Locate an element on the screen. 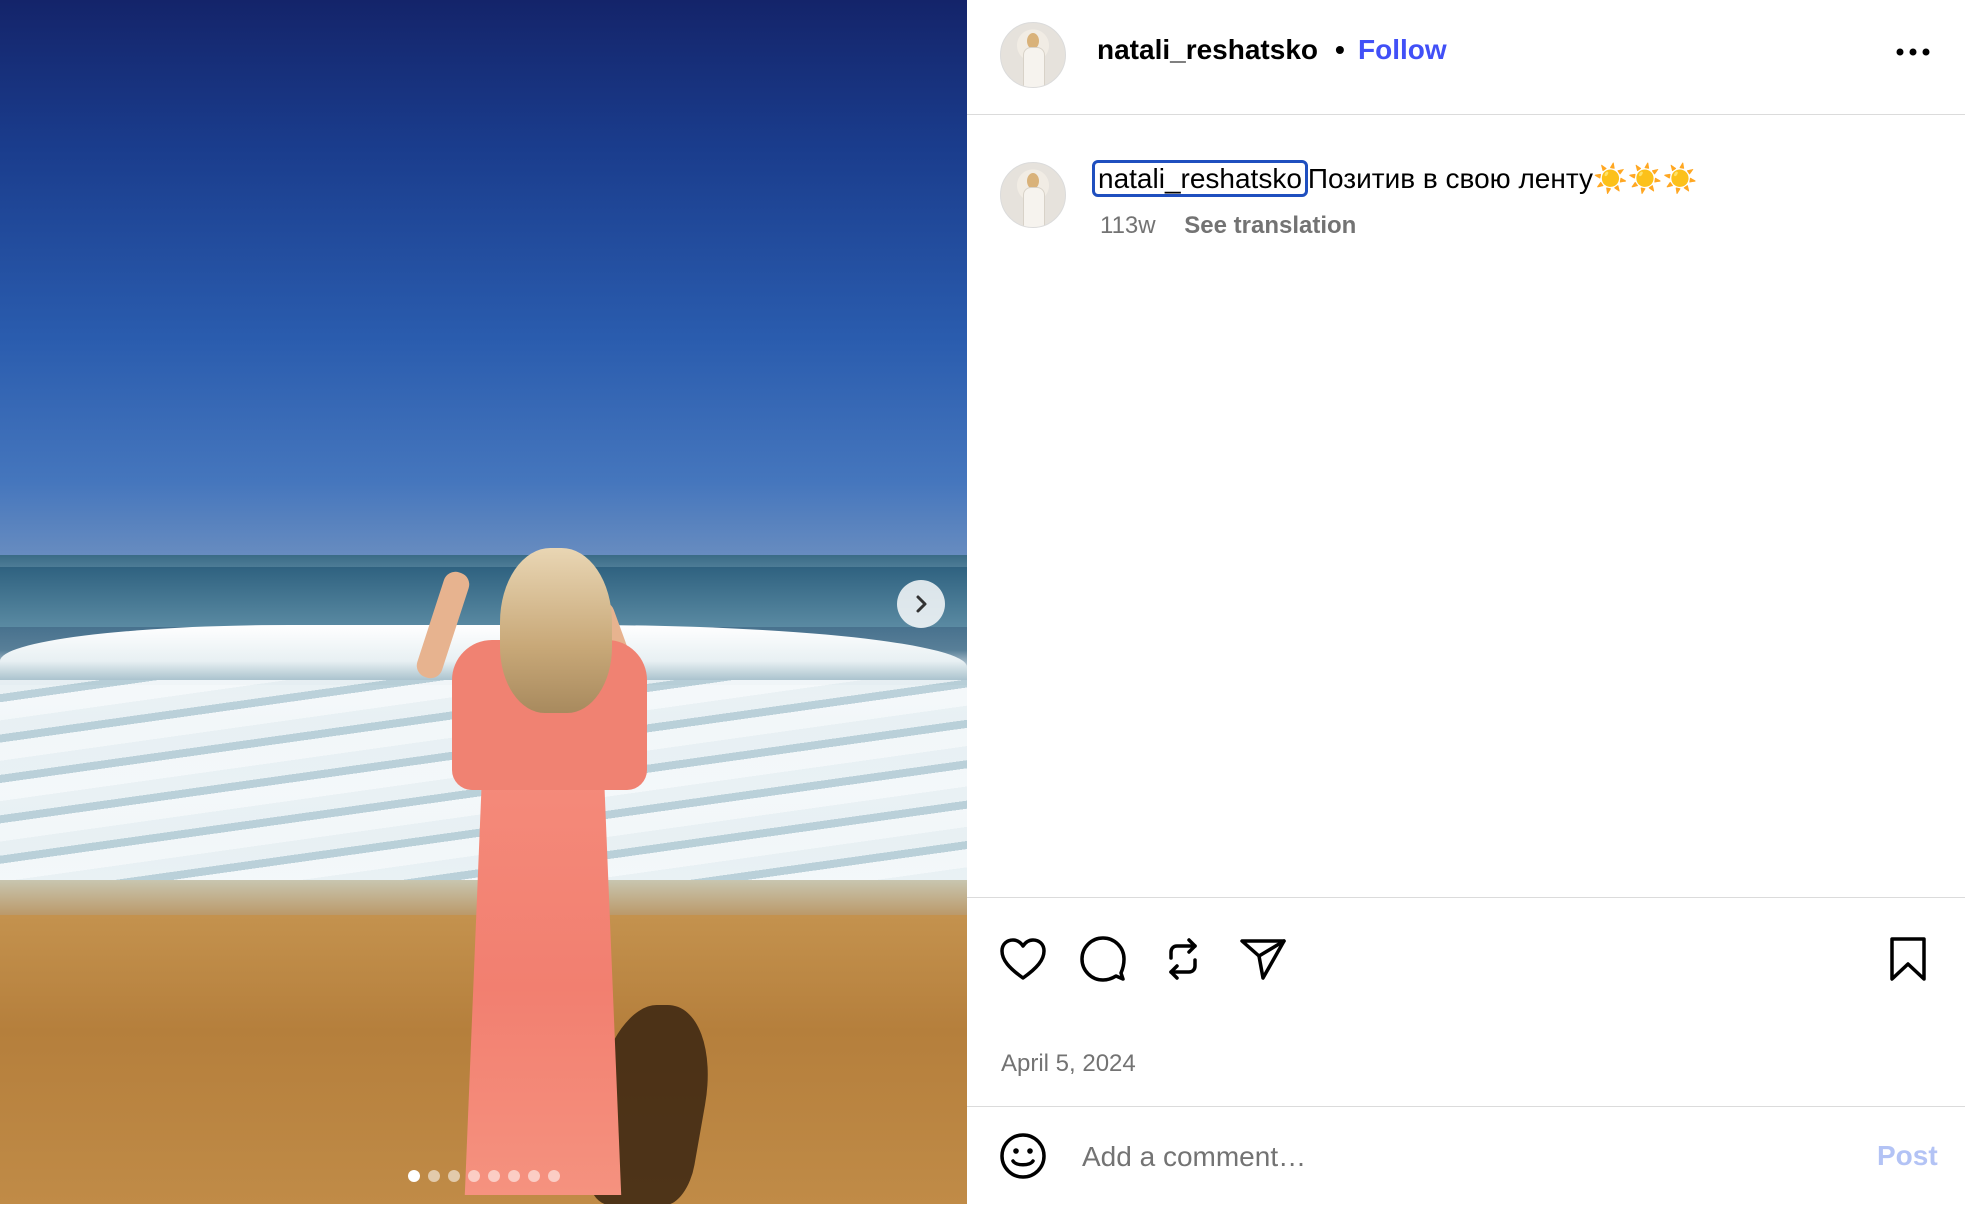 The image size is (1965, 1205). post-age: 113w is located at coordinates (1128, 225).